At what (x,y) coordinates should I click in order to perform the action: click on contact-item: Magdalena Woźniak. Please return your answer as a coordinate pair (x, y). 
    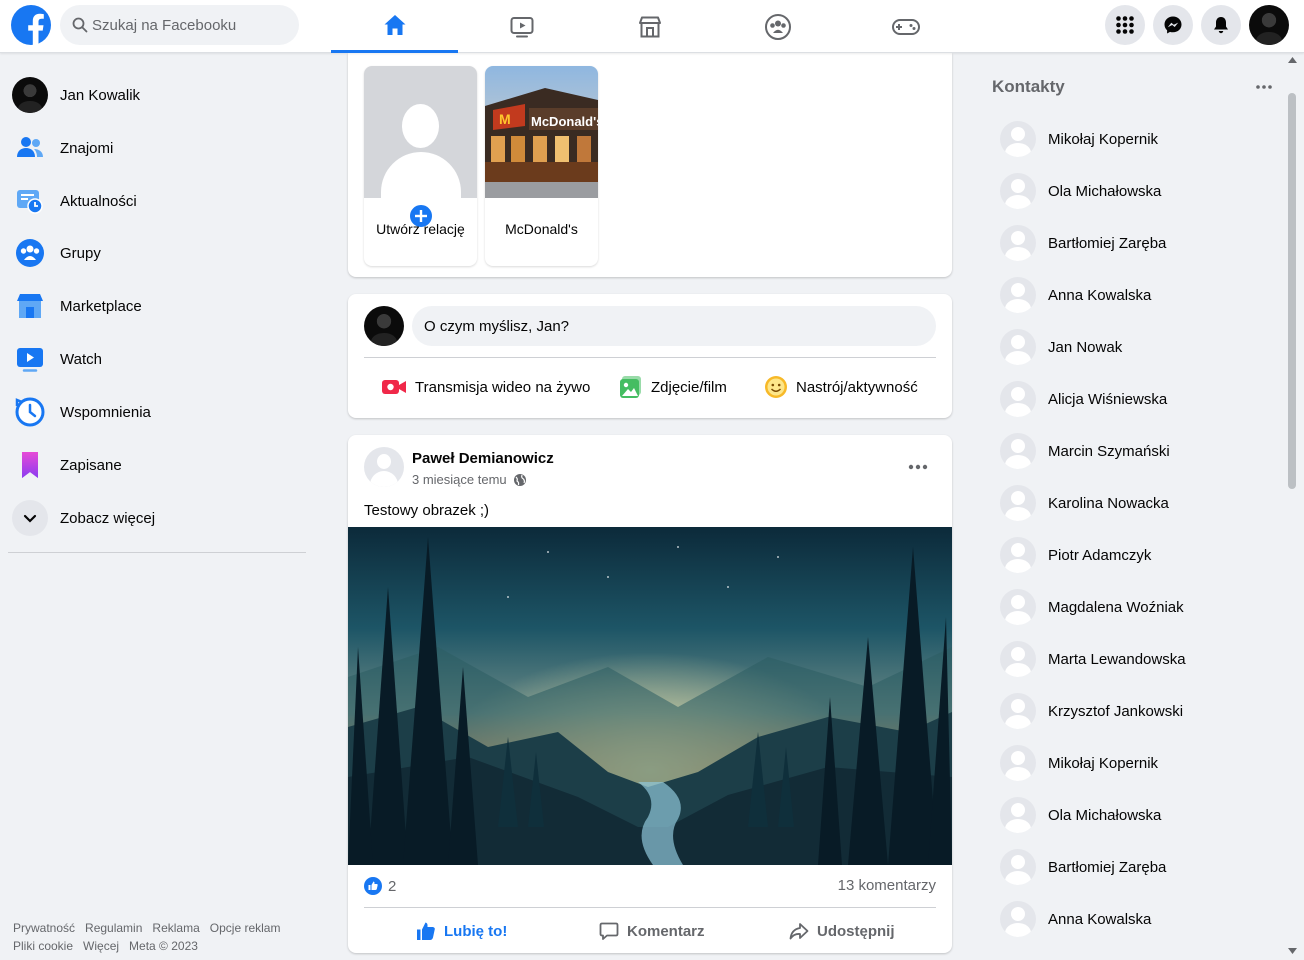
    Looking at the image, I should click on (1132, 607).